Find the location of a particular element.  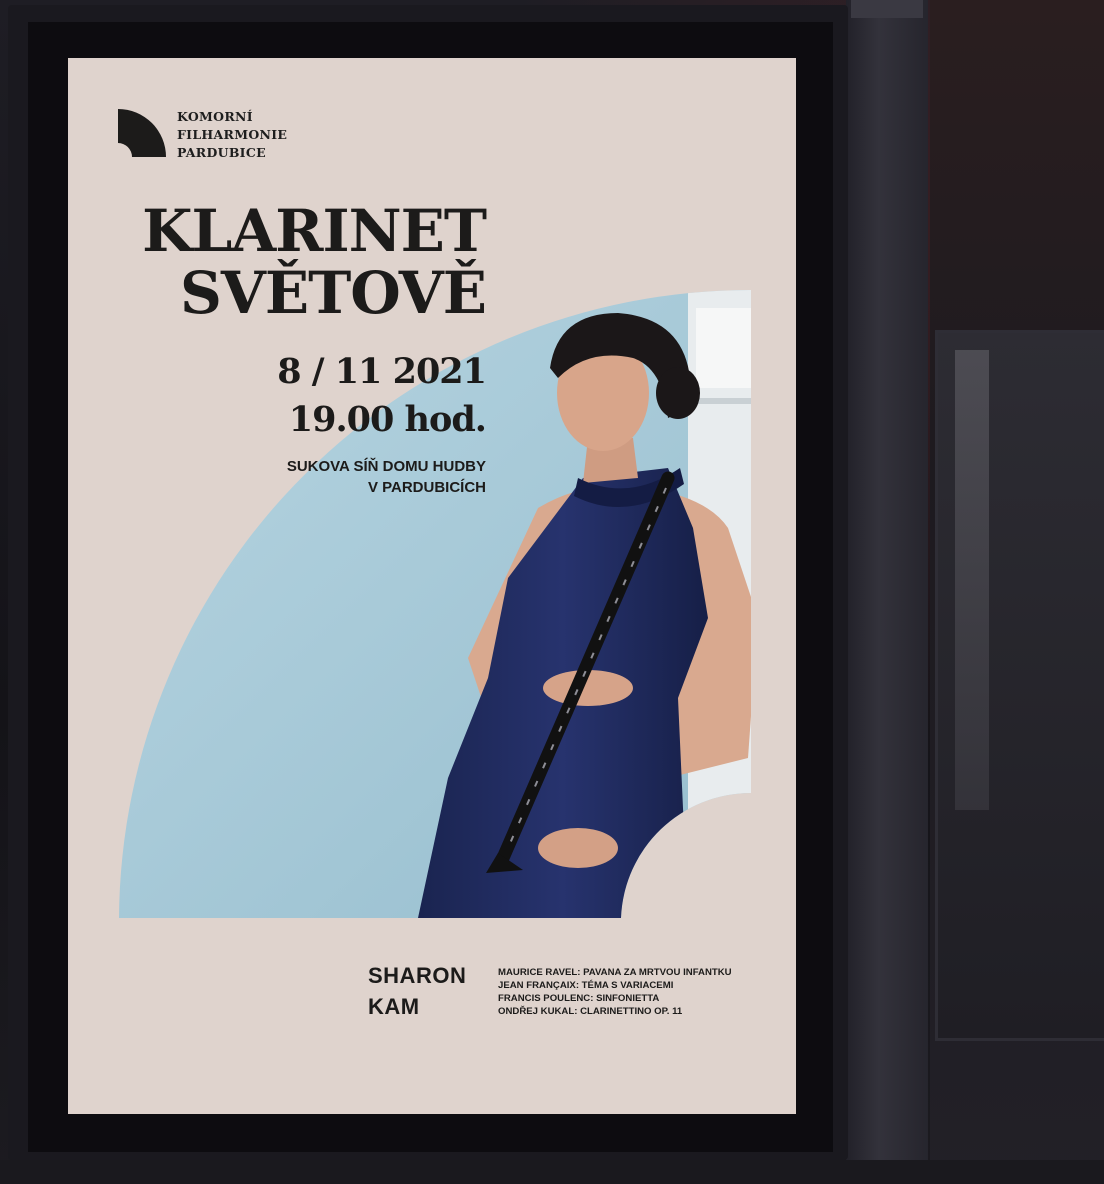

concert-date-time: 8 / 11 2021 19.00 hod. is located at coordinates (382, 396).